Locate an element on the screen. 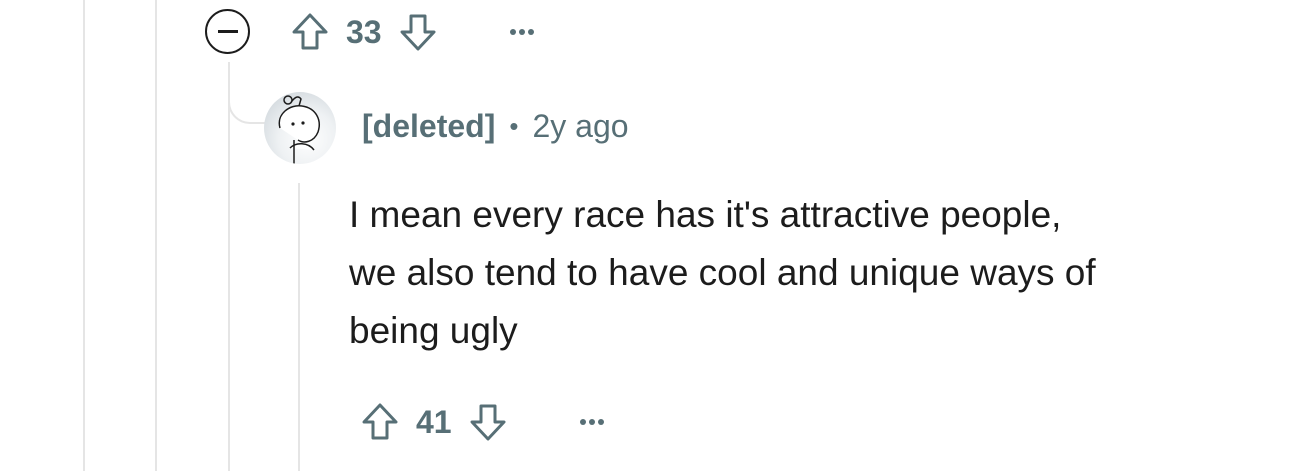 This screenshot has height=471, width=1290. vote-count: 33 is located at coordinates (364, 31).